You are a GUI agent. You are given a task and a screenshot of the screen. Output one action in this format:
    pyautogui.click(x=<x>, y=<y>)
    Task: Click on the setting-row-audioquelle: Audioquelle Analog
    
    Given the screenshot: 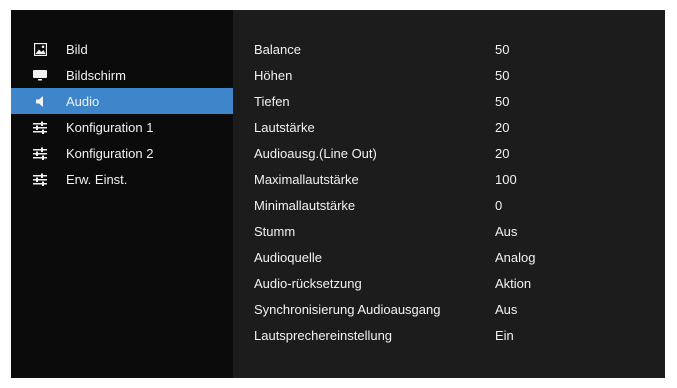 What is the action you would take?
    pyautogui.click(x=449, y=257)
    